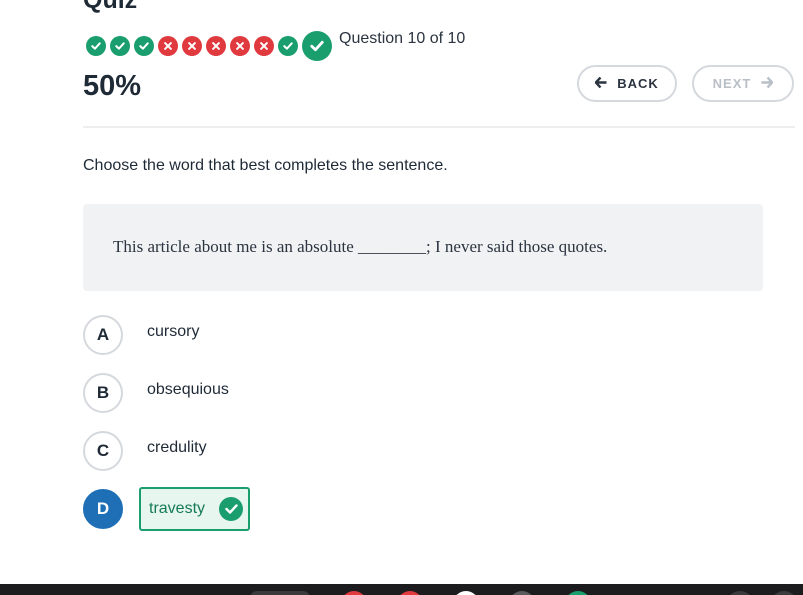 This screenshot has height=595, width=803. I want to click on option-letter: D, so click(103, 509).